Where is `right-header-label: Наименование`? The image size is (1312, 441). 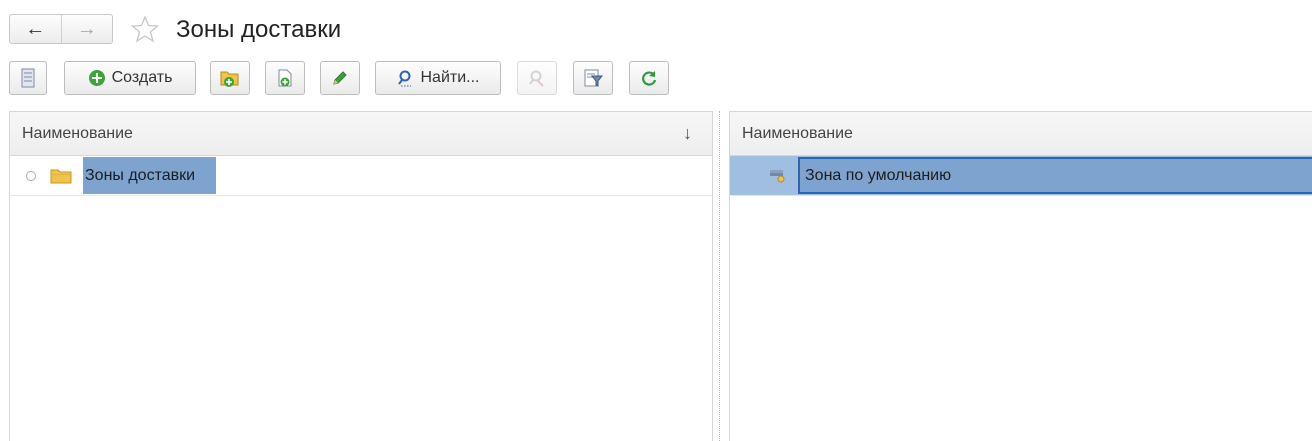 right-header-label: Наименование is located at coordinates (797, 133).